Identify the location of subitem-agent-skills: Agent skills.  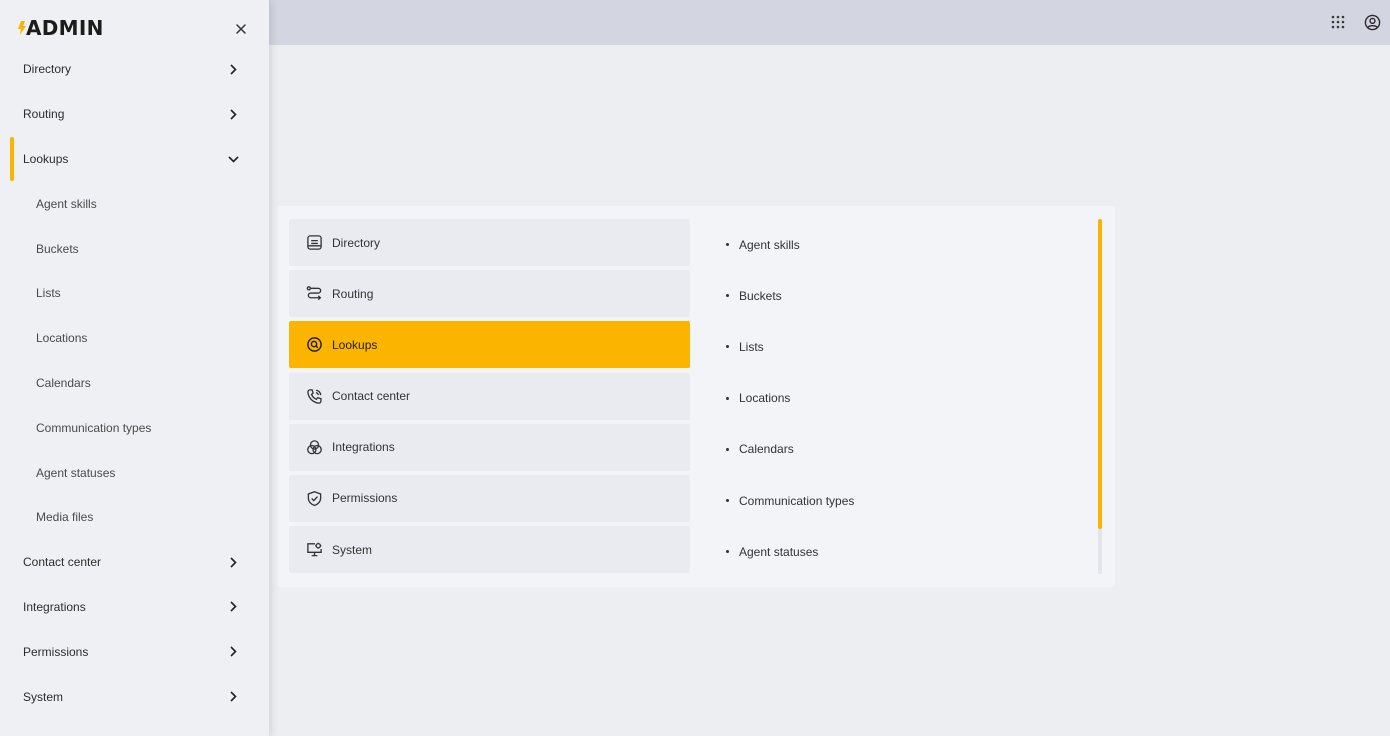
(909, 244).